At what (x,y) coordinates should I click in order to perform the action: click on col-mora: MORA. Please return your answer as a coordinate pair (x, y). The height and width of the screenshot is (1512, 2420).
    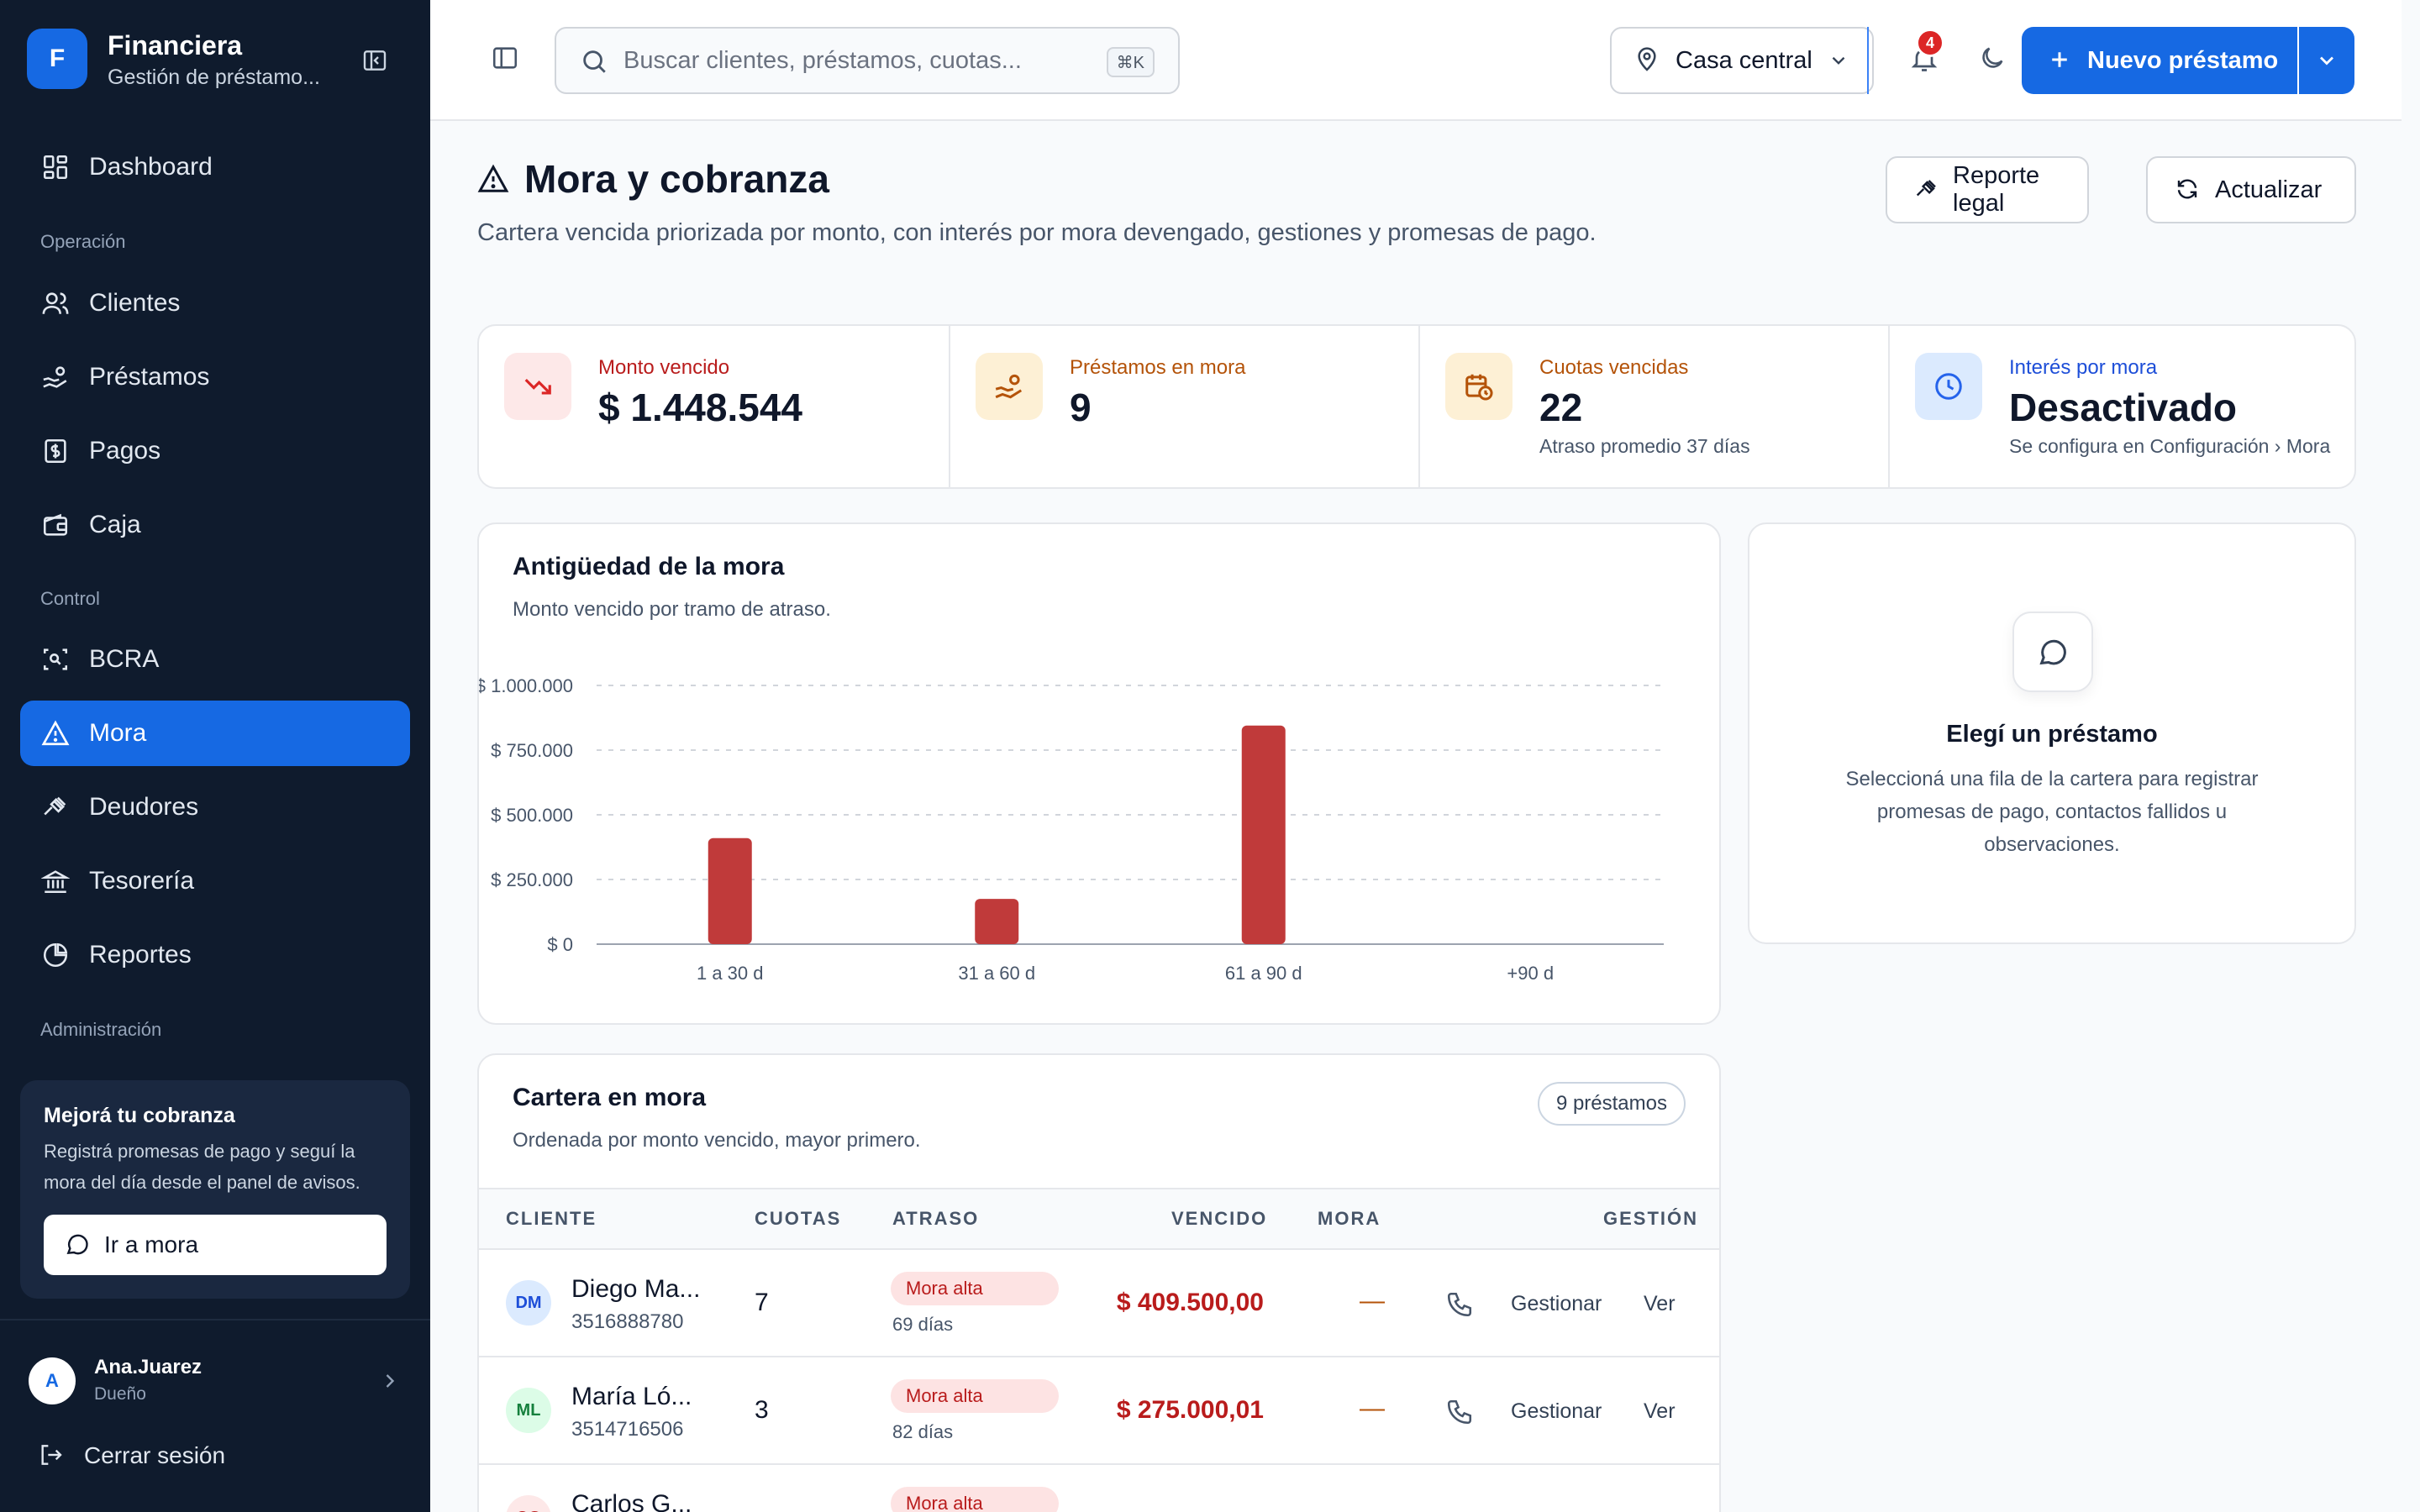
    Looking at the image, I should click on (1349, 1219).